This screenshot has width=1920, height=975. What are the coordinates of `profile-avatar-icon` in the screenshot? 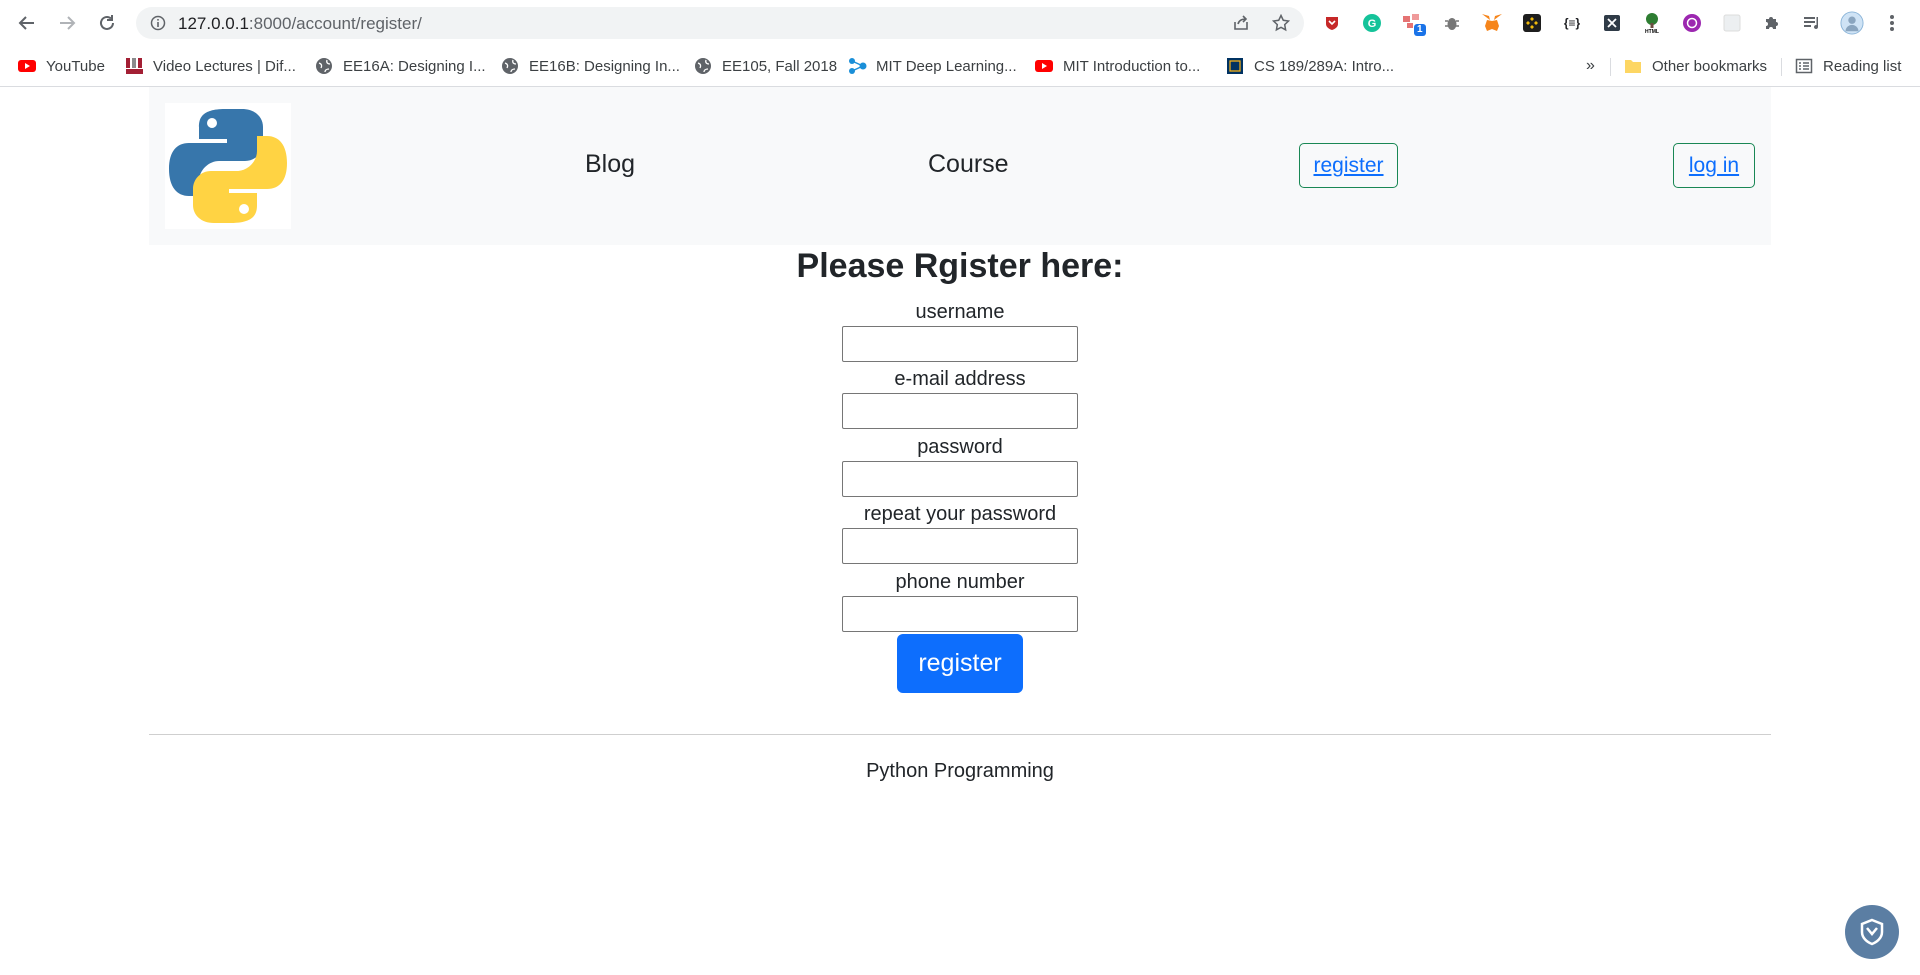 It's located at (1852, 23).